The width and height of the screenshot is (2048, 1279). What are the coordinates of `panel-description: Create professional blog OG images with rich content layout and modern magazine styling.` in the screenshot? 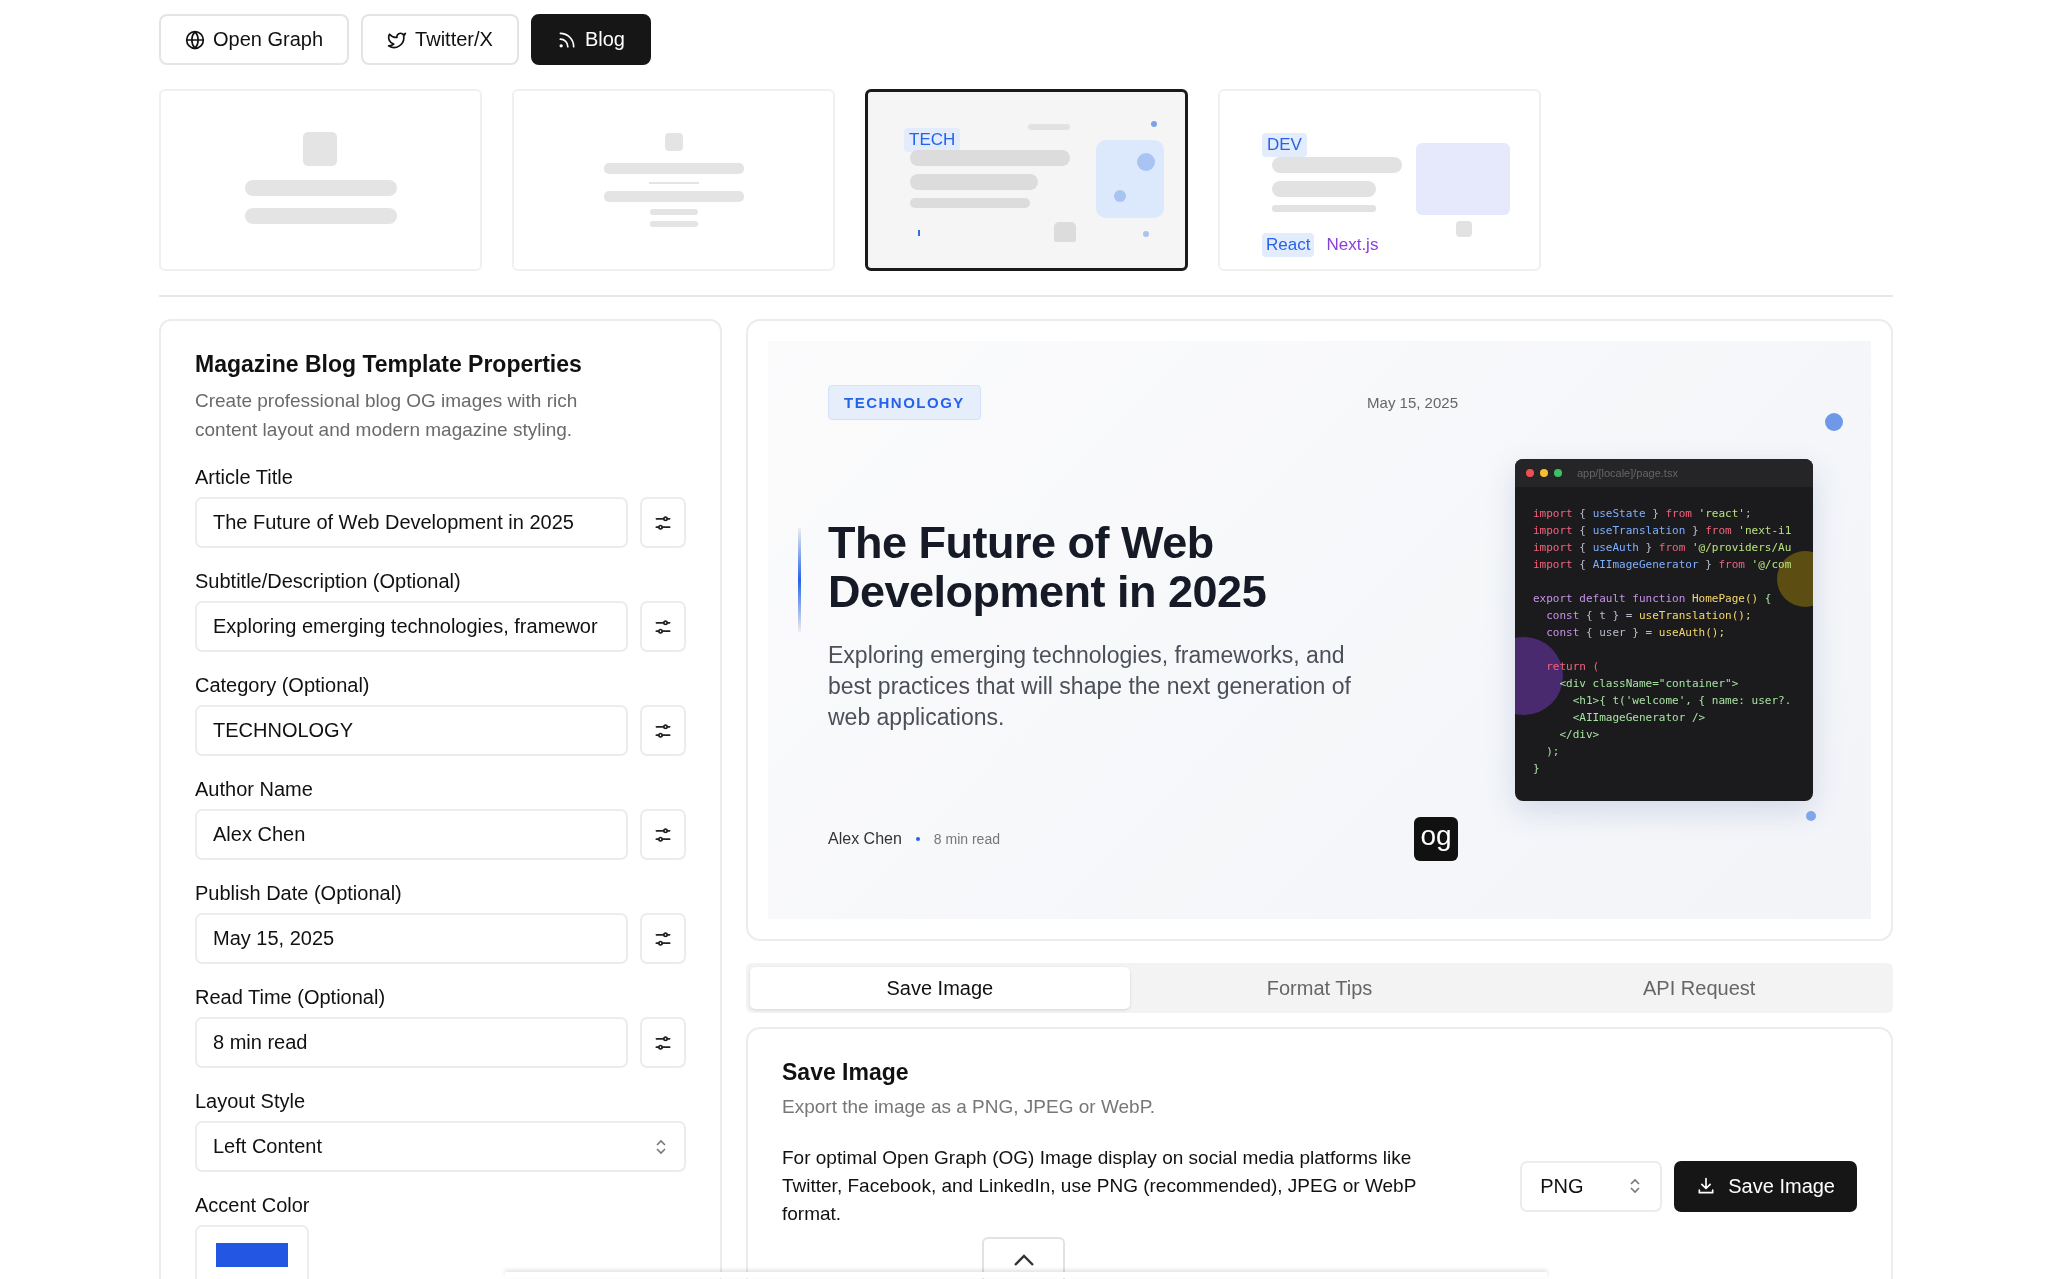 It's located at (387, 415).